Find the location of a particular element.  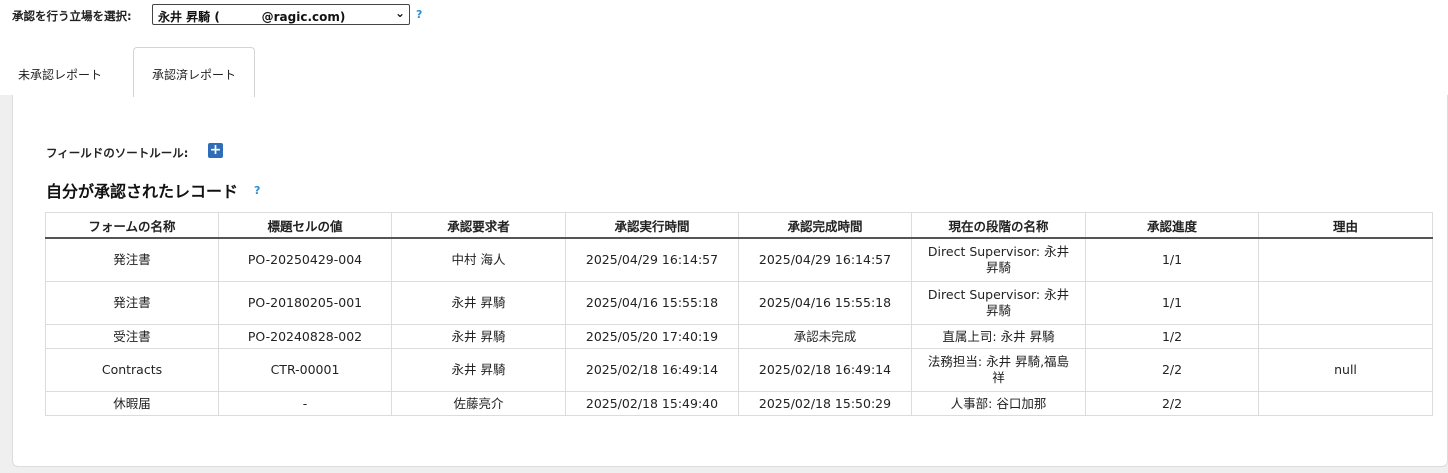

col-header-completed-time: 承認完成時間 is located at coordinates (825, 225).